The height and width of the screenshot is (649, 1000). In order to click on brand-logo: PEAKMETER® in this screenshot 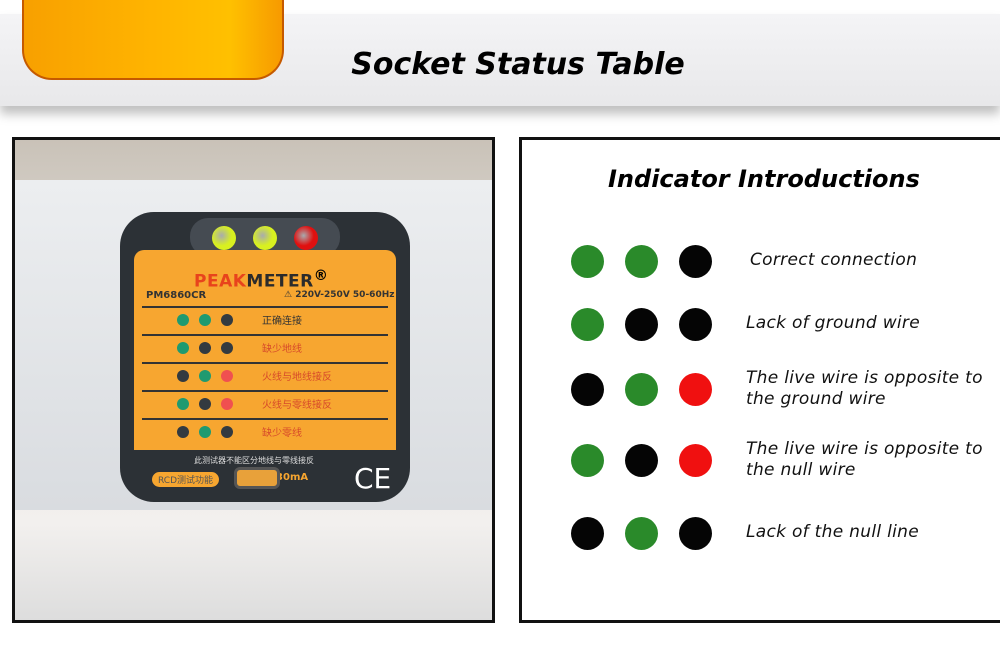, I will do `click(261, 280)`.